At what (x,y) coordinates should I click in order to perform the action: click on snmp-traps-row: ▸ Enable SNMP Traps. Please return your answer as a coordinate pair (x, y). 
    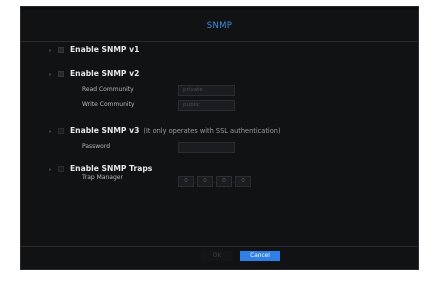
    Looking at the image, I should click on (219, 170).